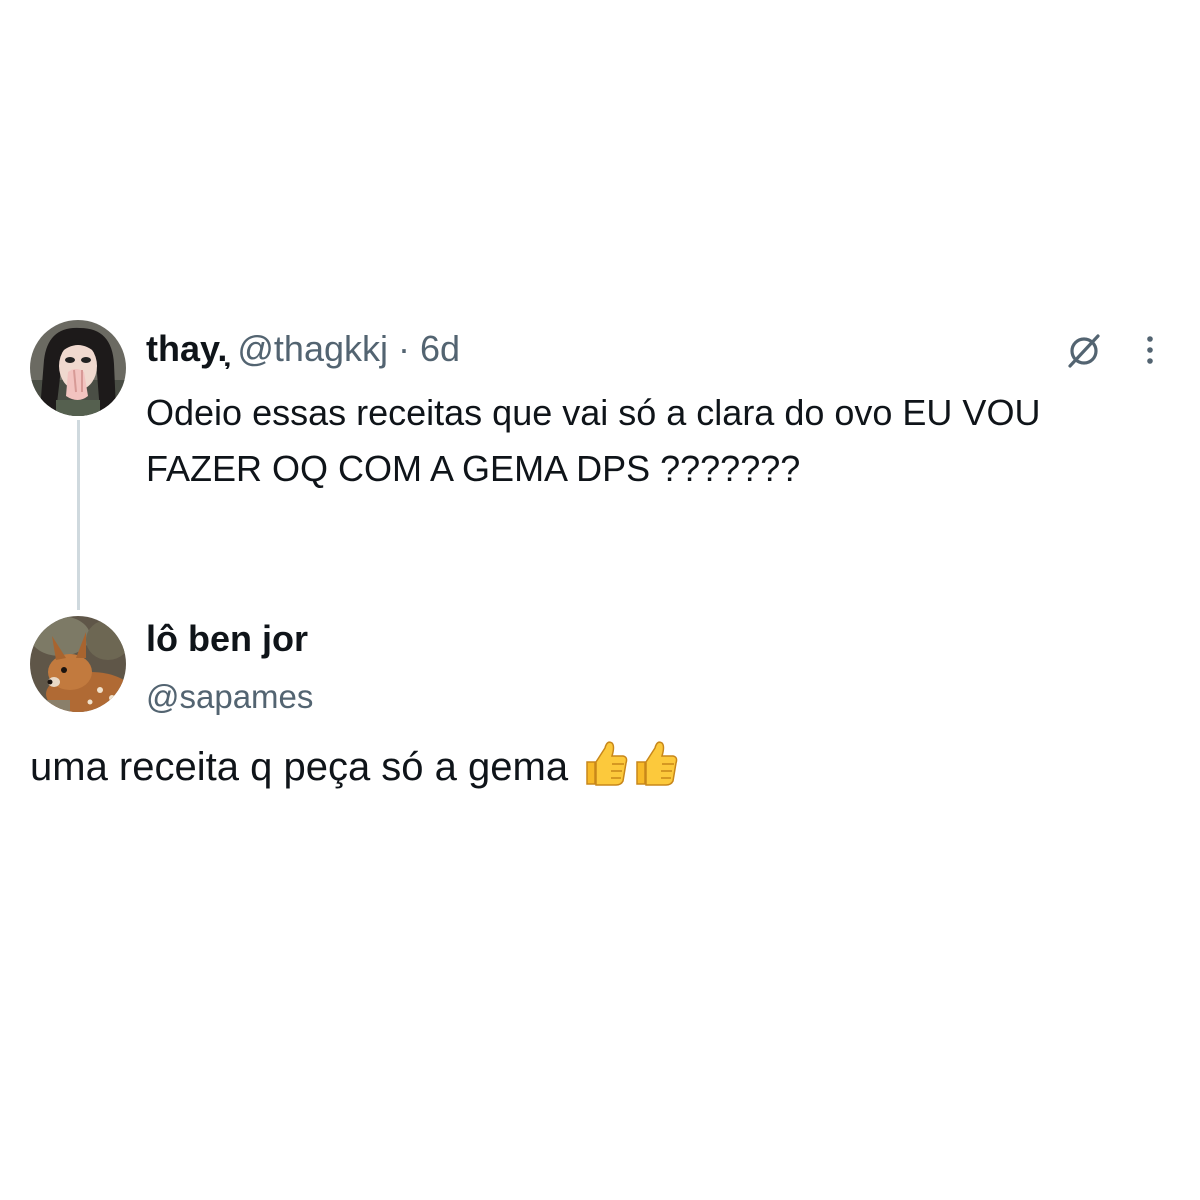  Describe the element at coordinates (1084, 350) in the screenshot. I see `grok-icon` at that location.